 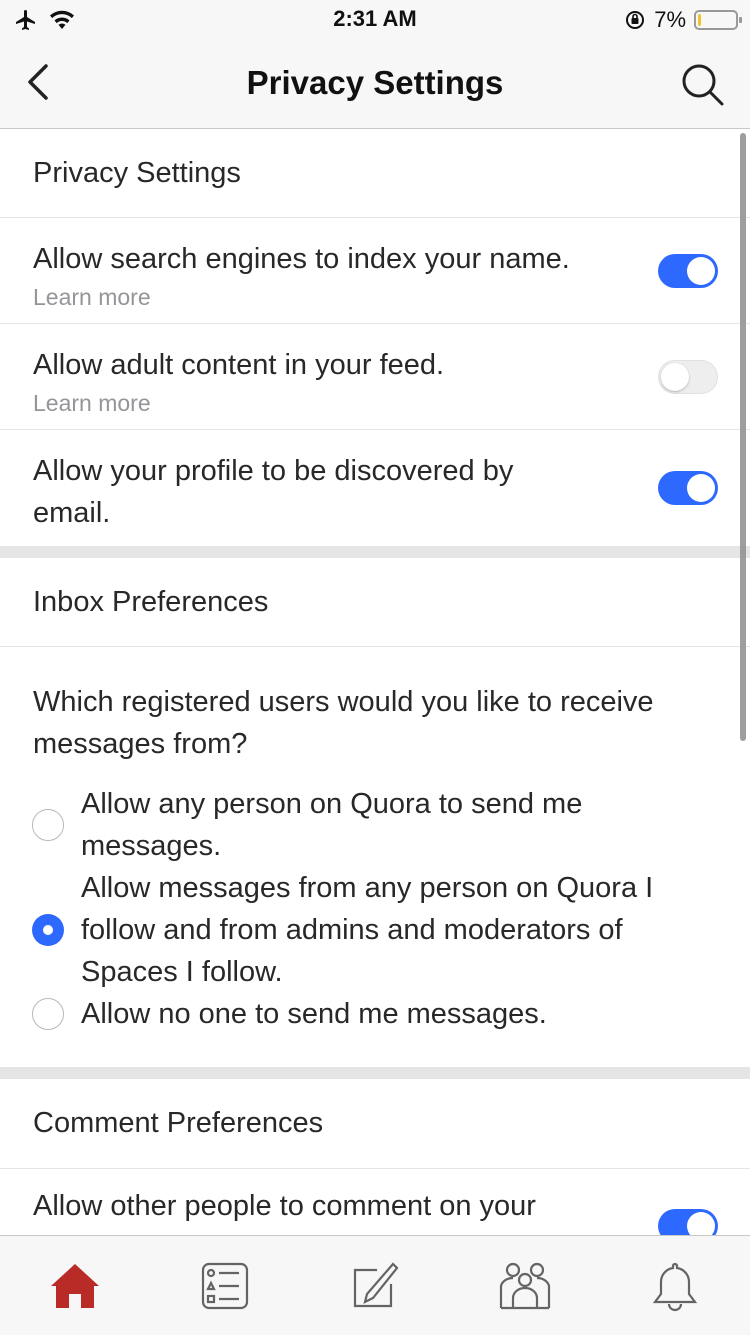 I want to click on search-icon, so click(x=703, y=85).